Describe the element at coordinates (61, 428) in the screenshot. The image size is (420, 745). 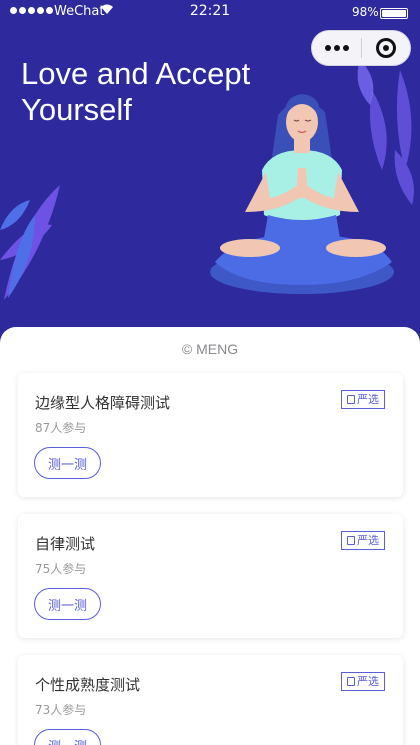
I see `participant-count: 87人参与` at that location.